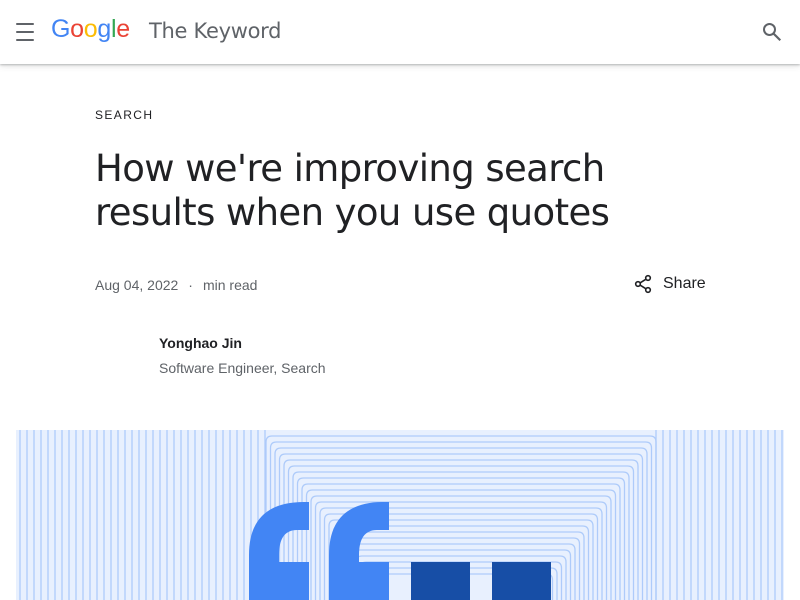  I want to click on share-button: Share, so click(669, 284).